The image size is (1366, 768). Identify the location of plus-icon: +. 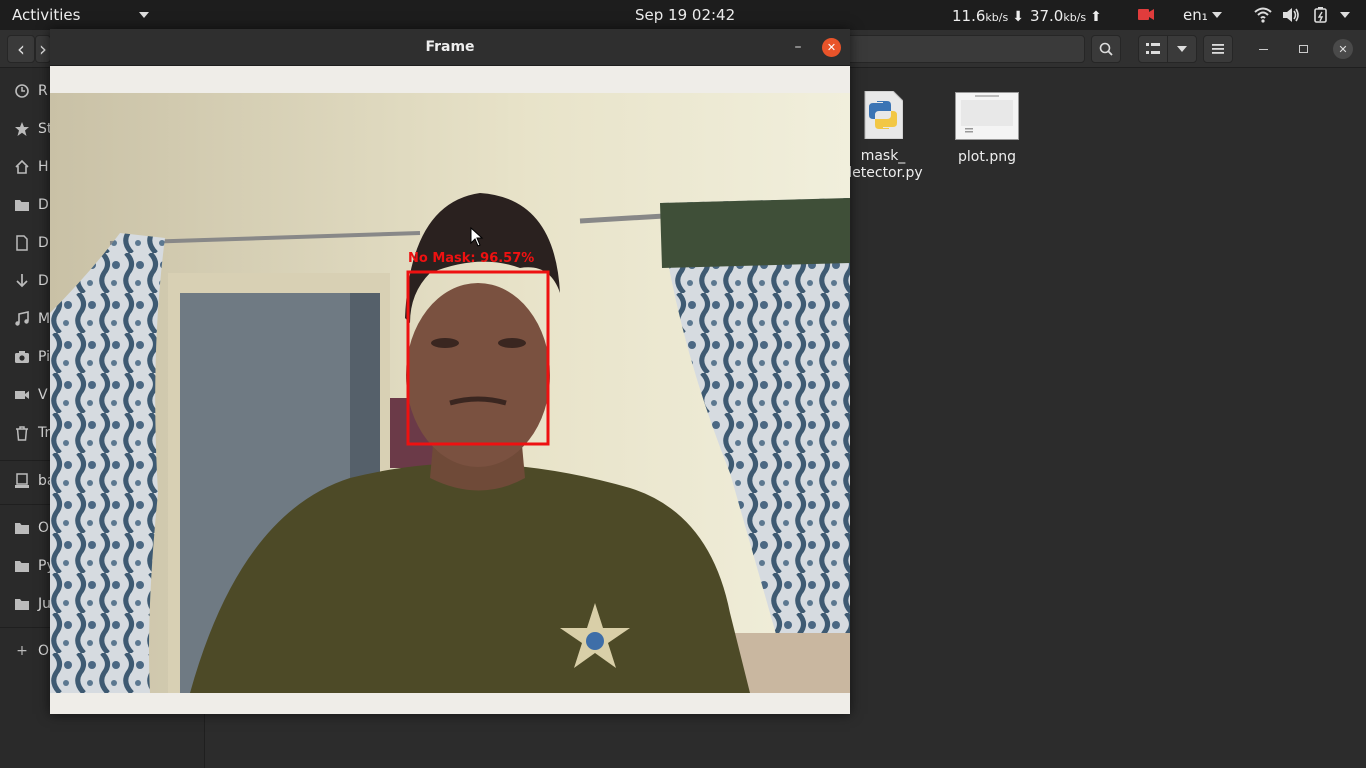
(22, 651).